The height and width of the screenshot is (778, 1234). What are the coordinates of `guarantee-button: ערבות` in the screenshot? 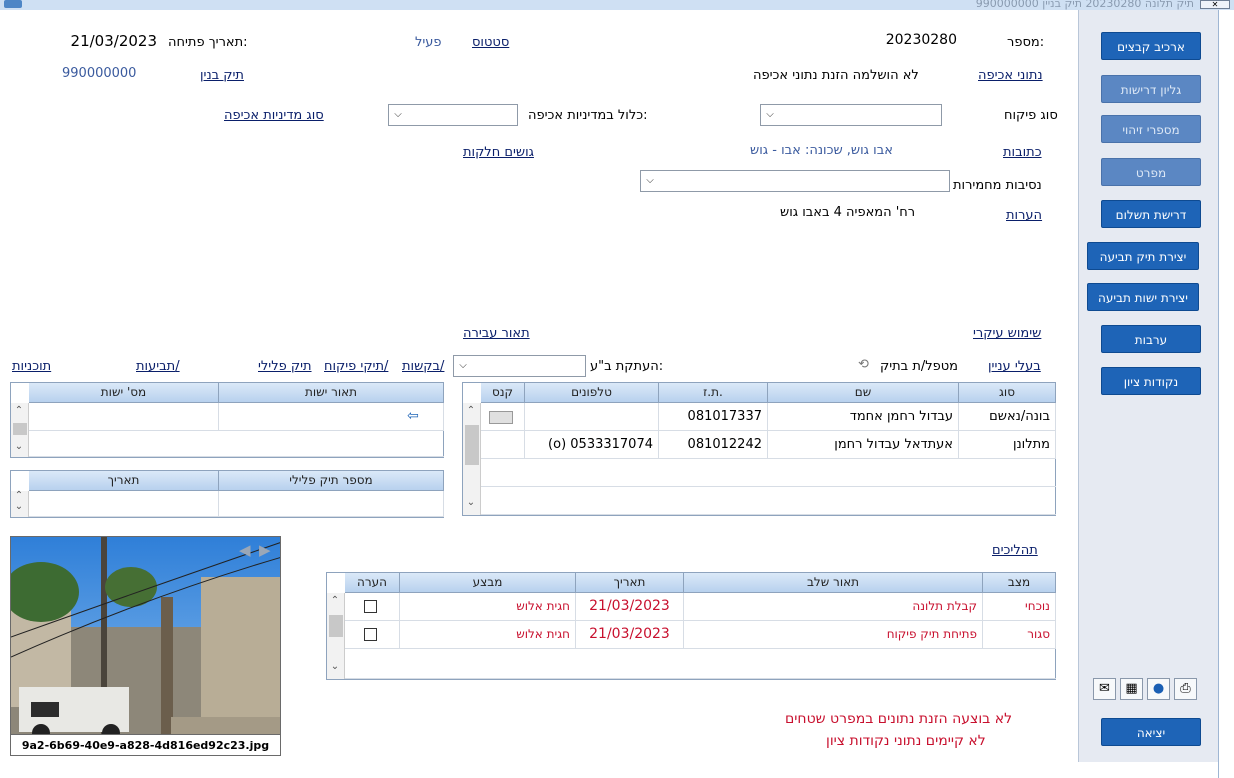 It's located at (1151, 339).